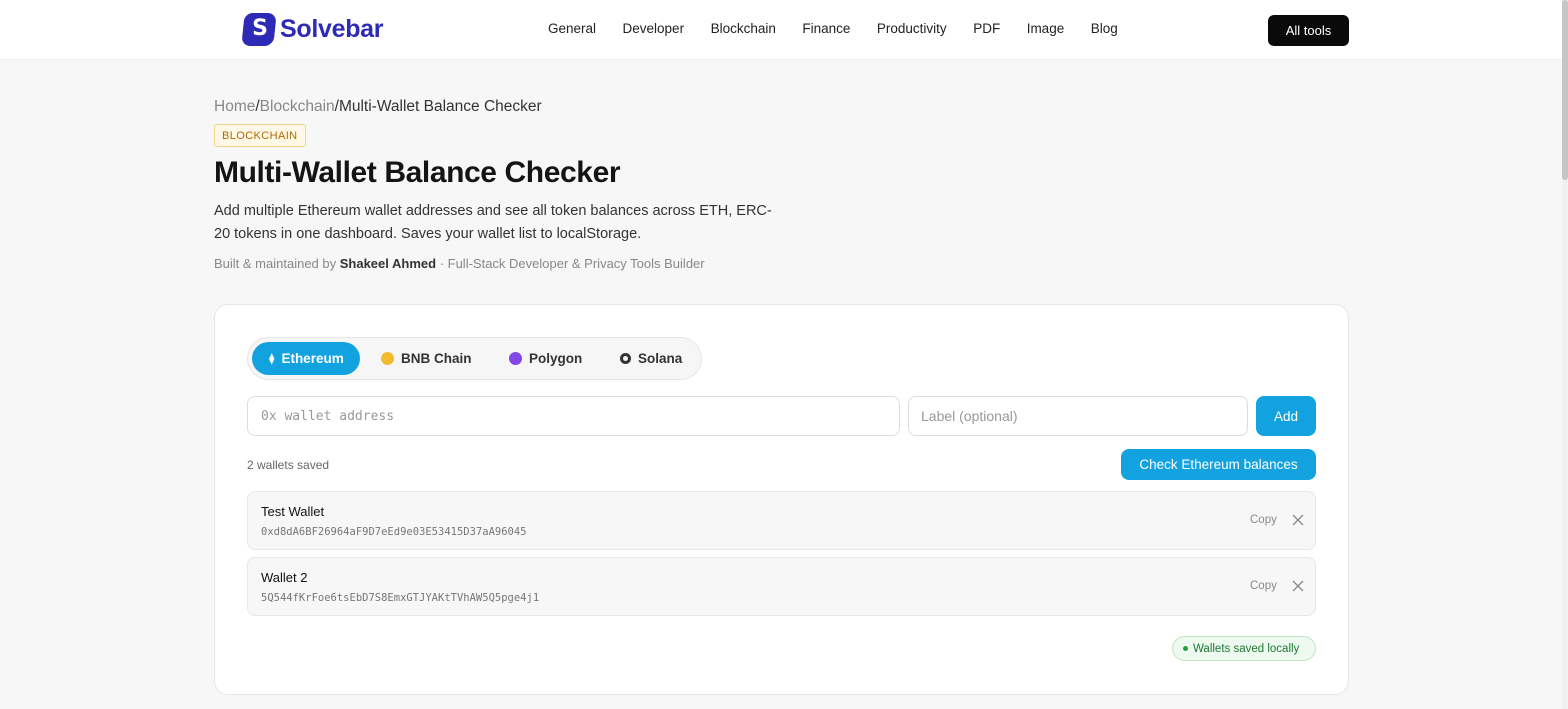 The height and width of the screenshot is (709, 1568). Describe the element at coordinates (1078, 416) in the screenshot. I see `wallet-label-input` at that location.